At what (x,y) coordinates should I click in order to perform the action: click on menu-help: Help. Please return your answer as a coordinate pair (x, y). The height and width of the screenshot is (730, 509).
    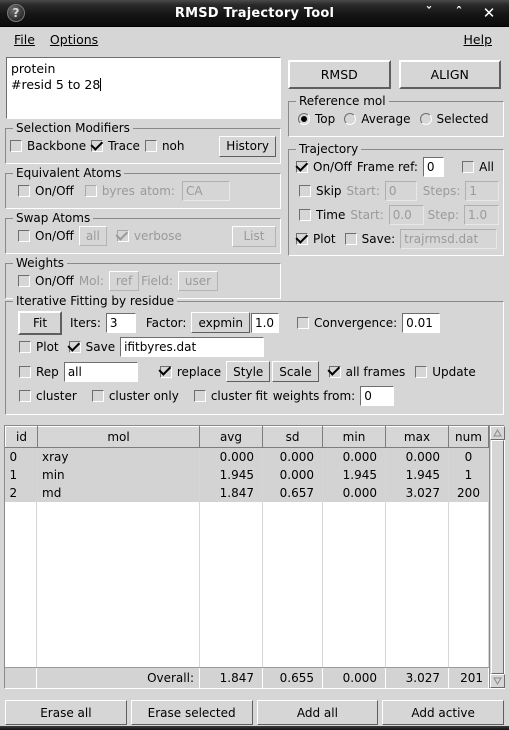
    Looking at the image, I should click on (480, 39).